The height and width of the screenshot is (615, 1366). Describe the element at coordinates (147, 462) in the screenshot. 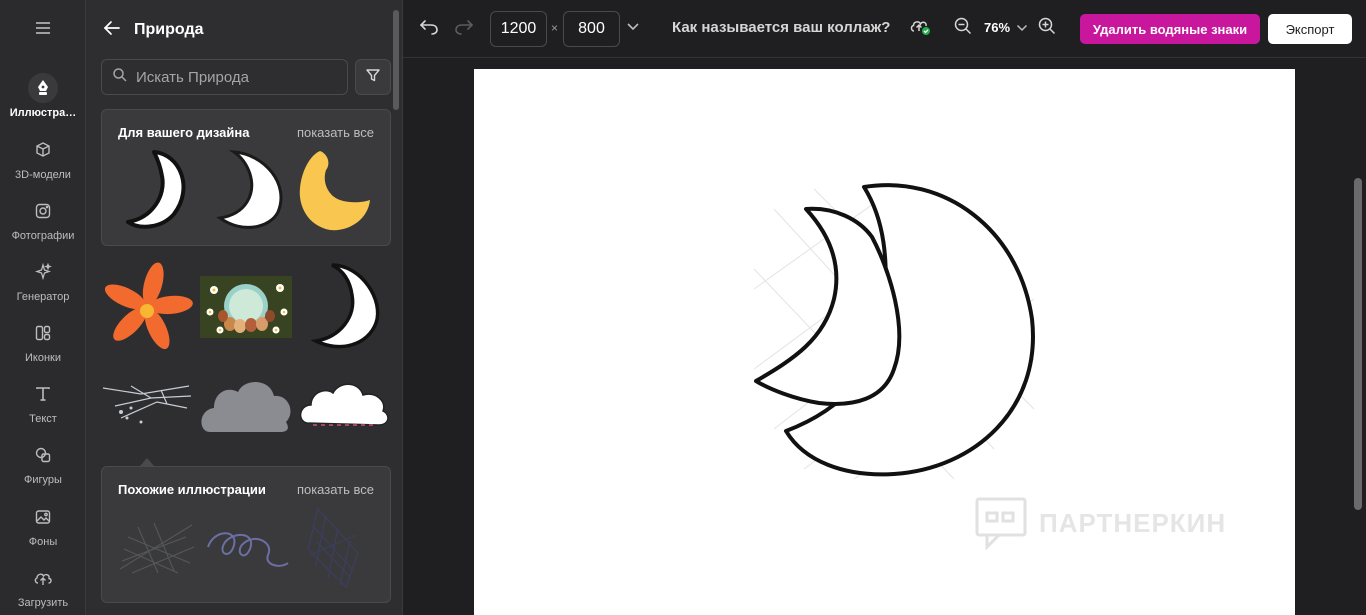

I see `card-pointer` at that location.